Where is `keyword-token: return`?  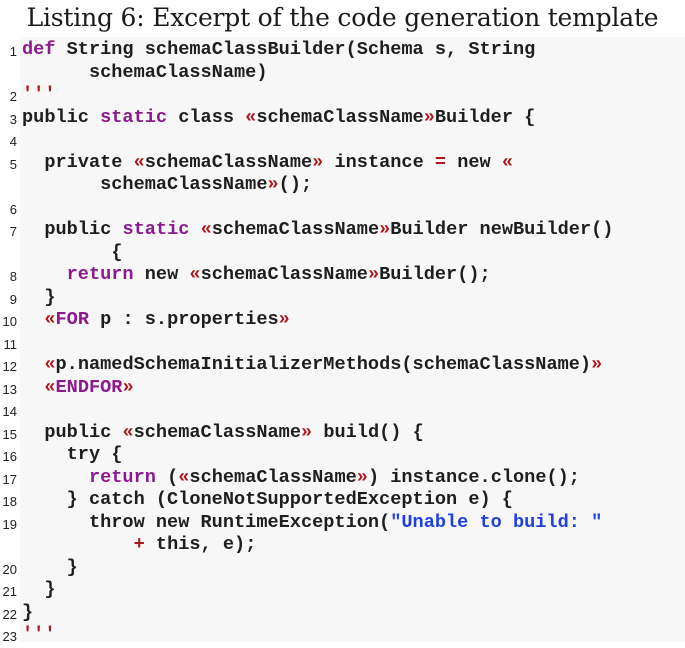
keyword-token: return is located at coordinates (122, 477).